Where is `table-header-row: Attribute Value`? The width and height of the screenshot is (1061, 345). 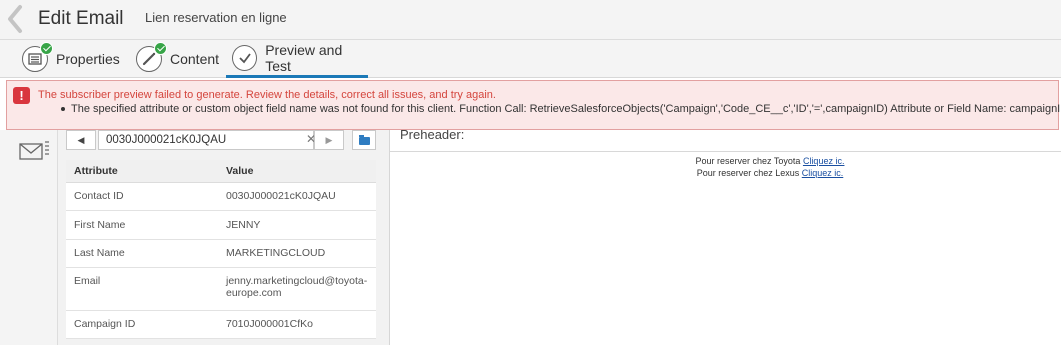
table-header-row: Attribute Value is located at coordinates (221, 171).